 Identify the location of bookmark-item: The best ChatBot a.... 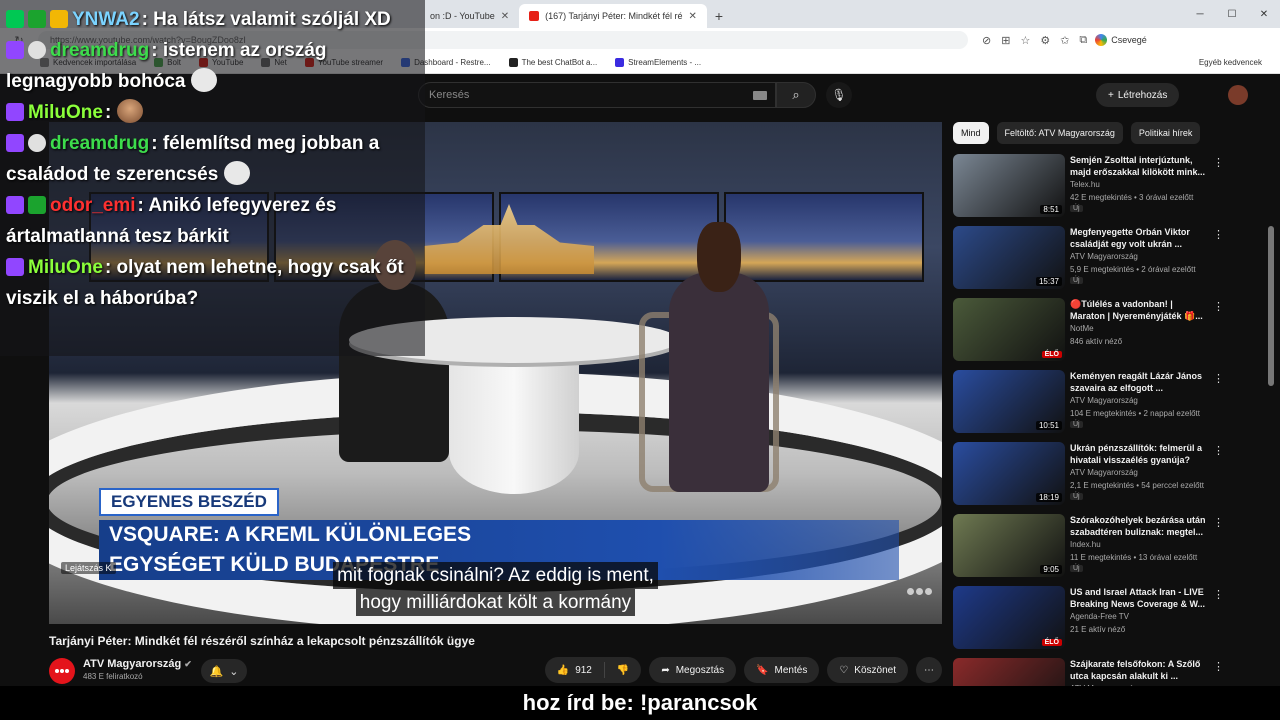
(552, 62).